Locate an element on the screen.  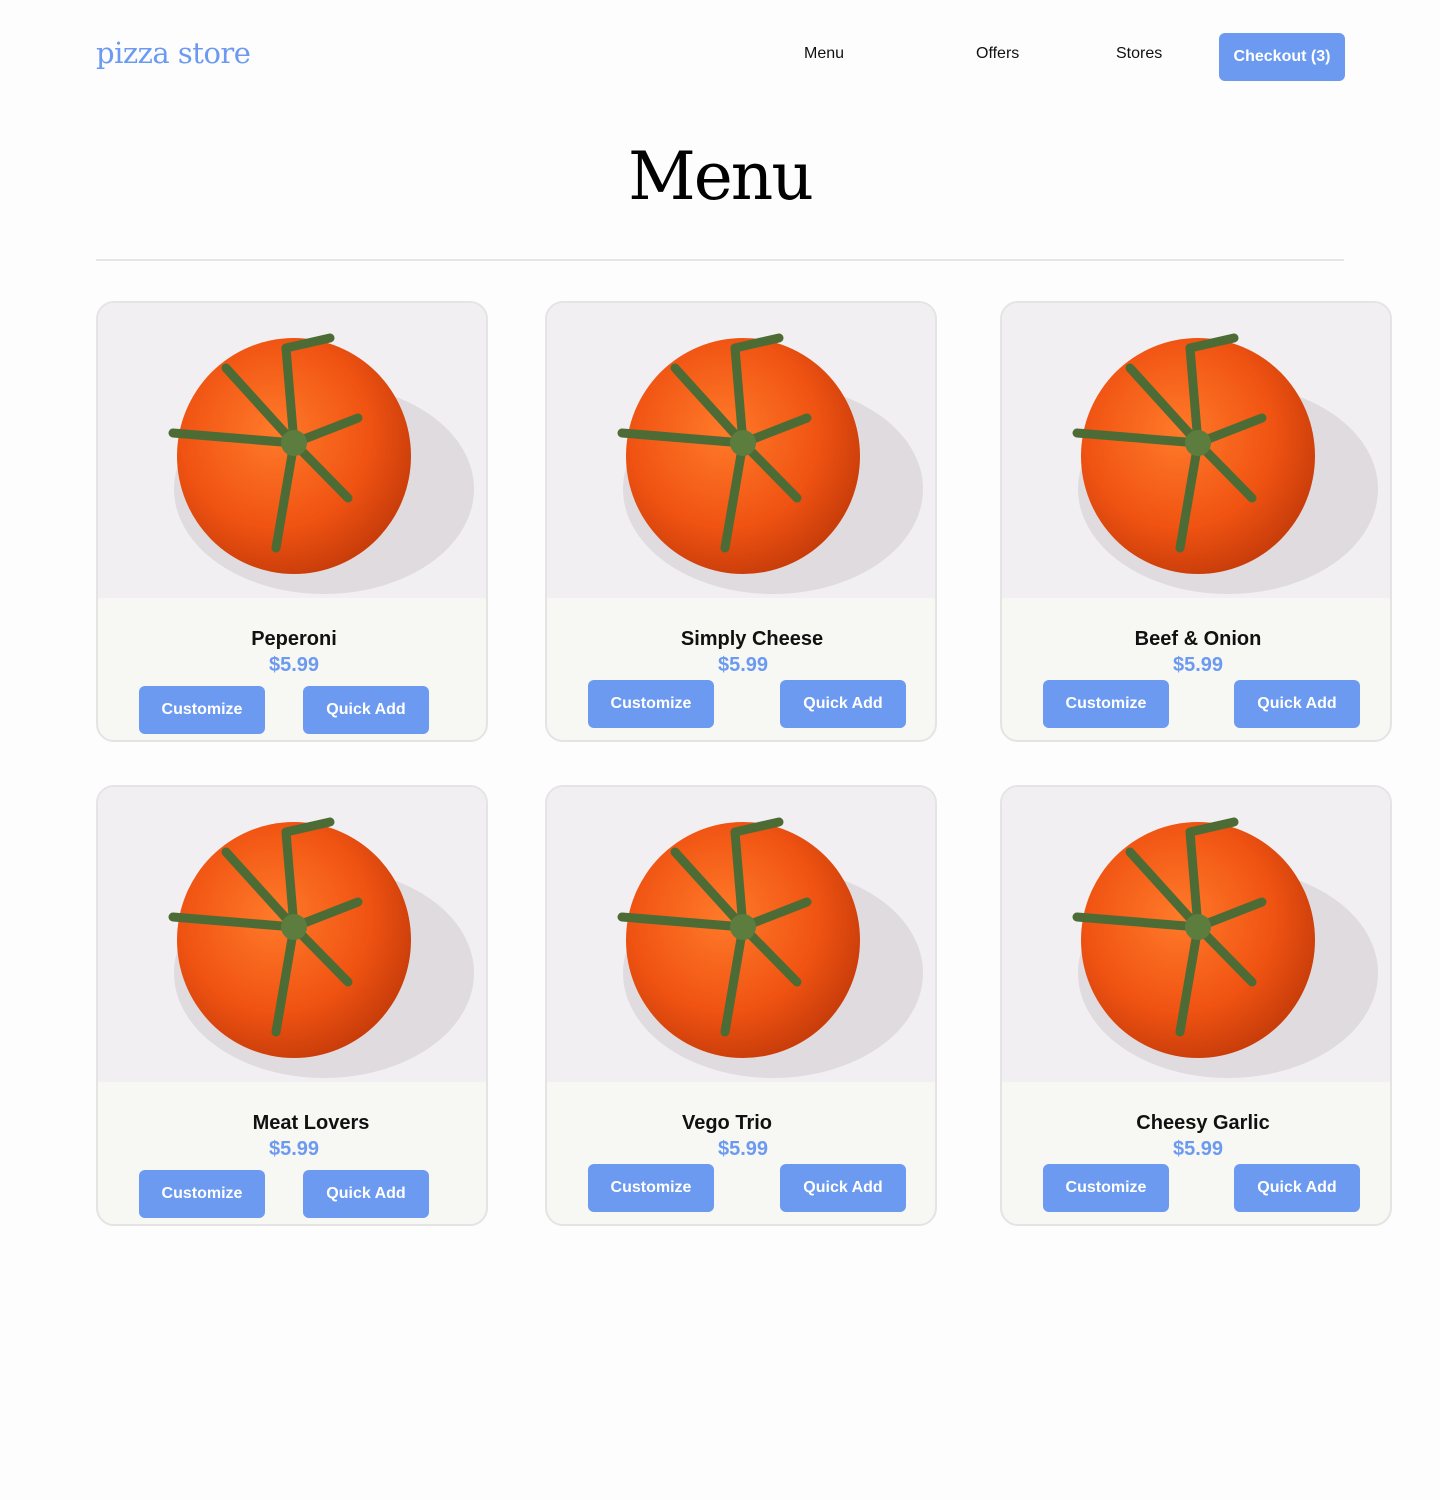
menu-item-card: Beef & Onion $5.99 Customize Quick Add is located at coordinates (1196, 521).